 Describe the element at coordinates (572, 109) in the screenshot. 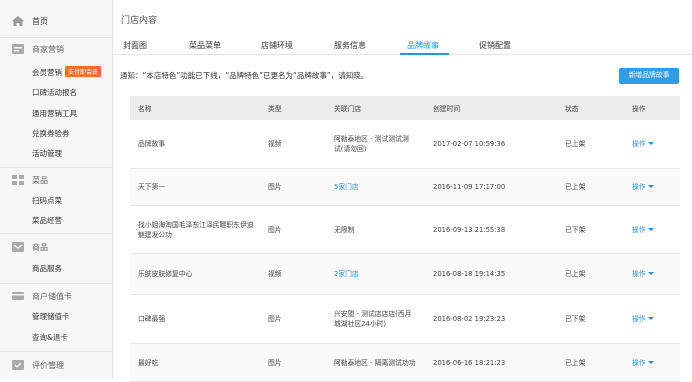

I see `column-header-status: 状态` at that location.